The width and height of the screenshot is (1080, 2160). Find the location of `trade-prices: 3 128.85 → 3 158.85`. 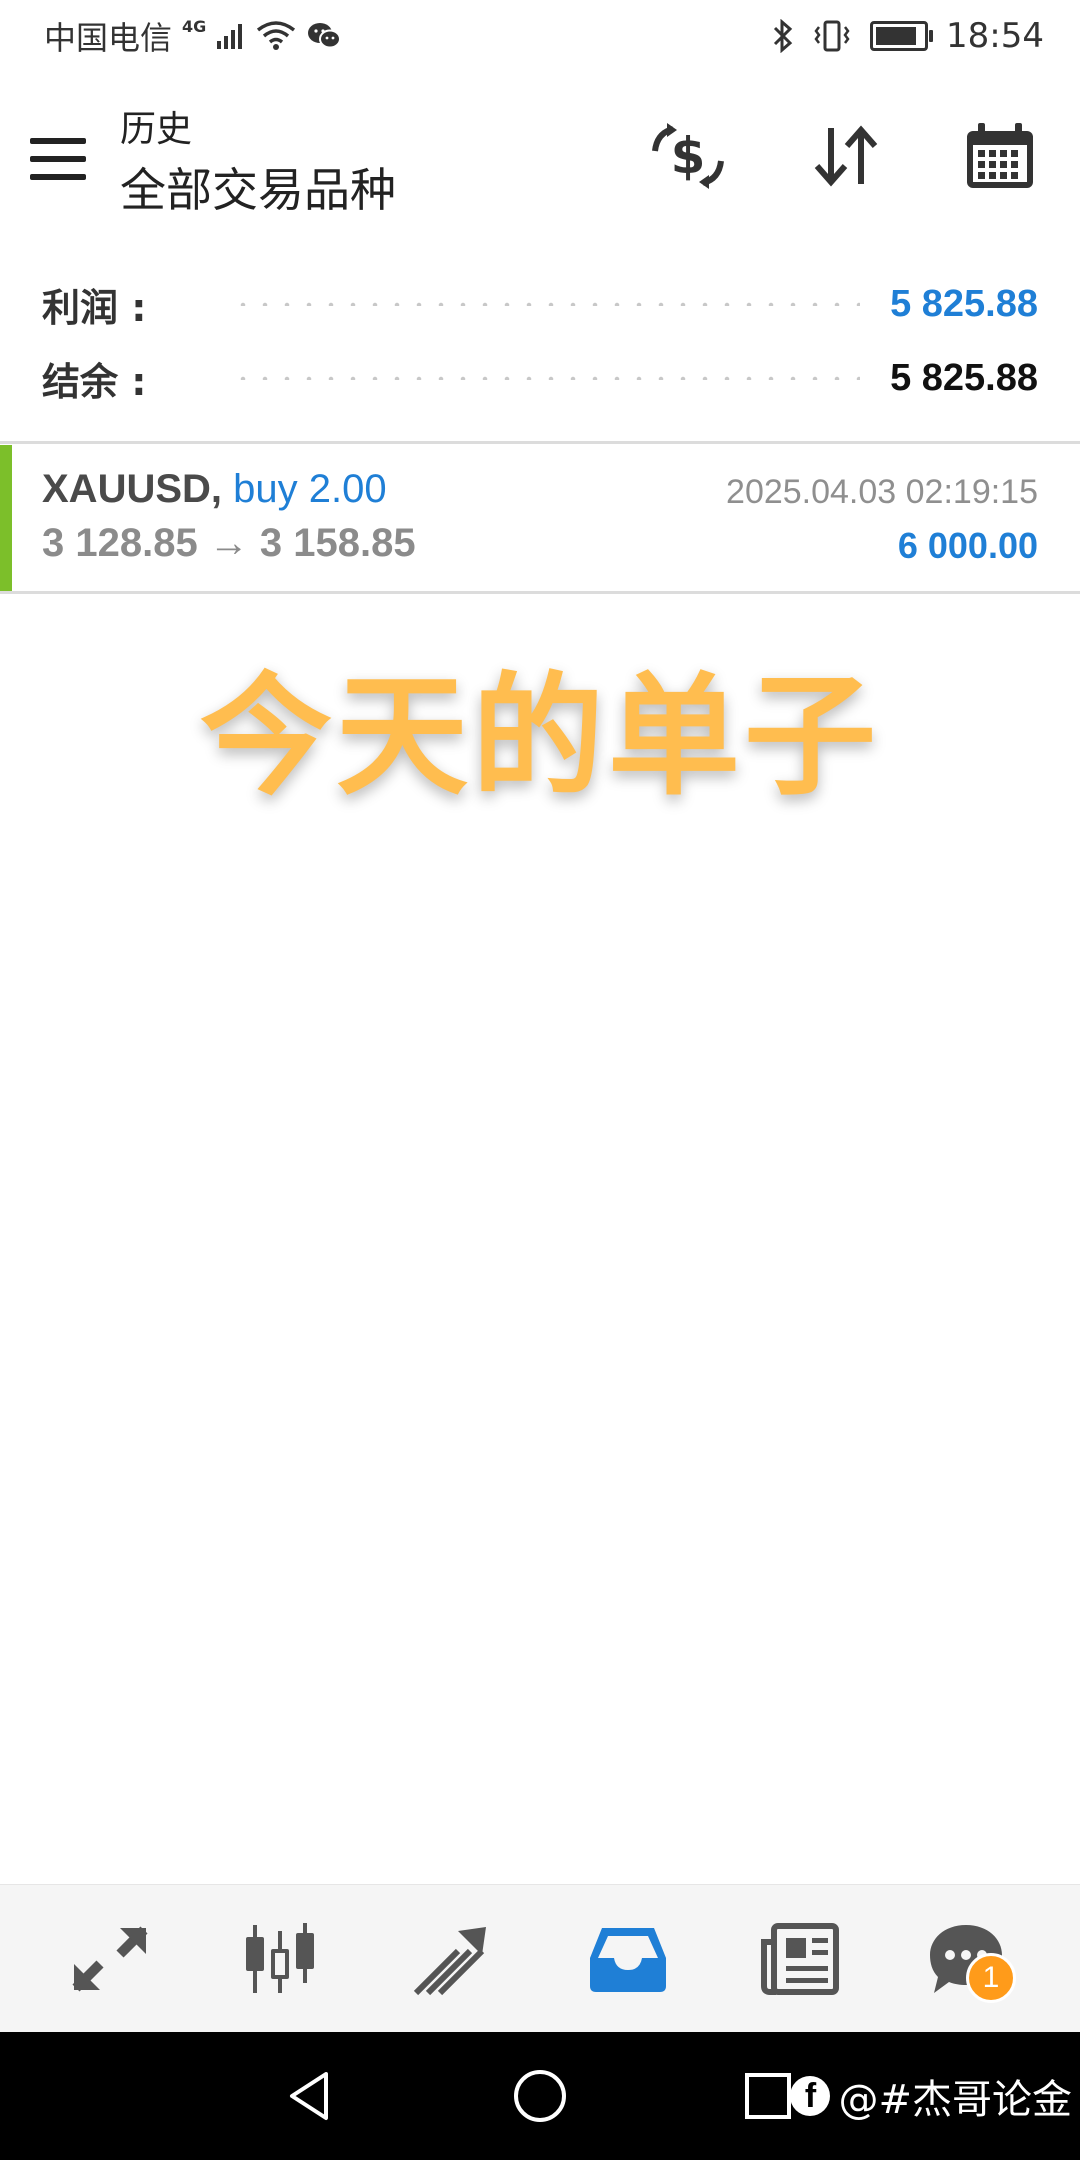

trade-prices: 3 128.85 → 3 158.85 is located at coordinates (229, 543).